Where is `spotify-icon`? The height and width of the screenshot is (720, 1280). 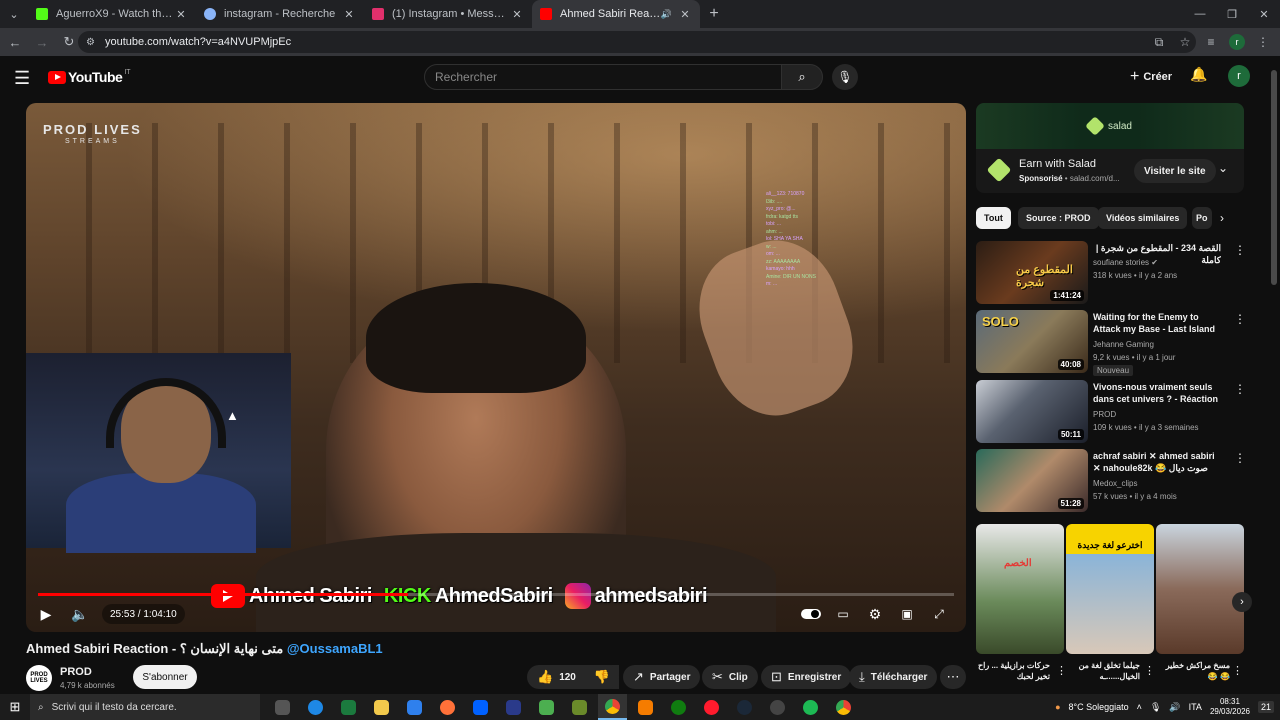 spotify-icon is located at coordinates (810, 707).